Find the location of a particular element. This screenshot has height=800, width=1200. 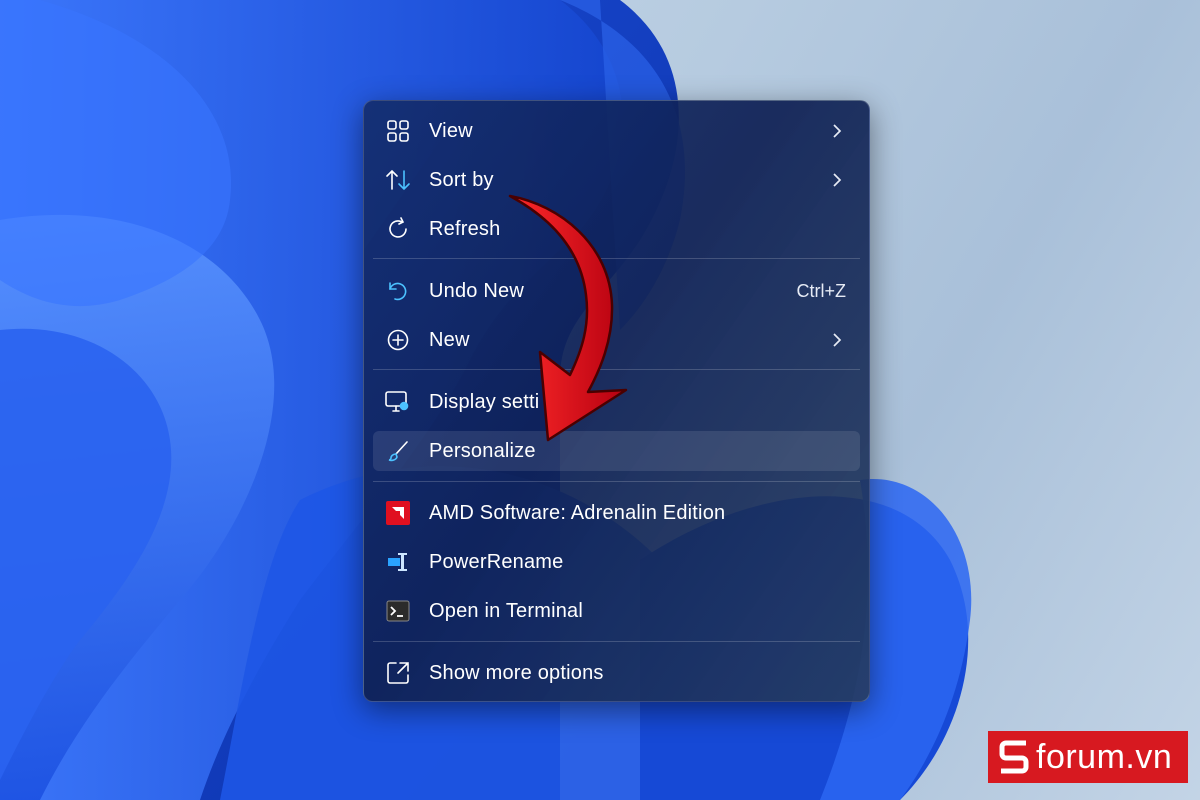

menu-item-amd-software: AMD Software: Adrenalin Edition is located at coordinates (616, 513).